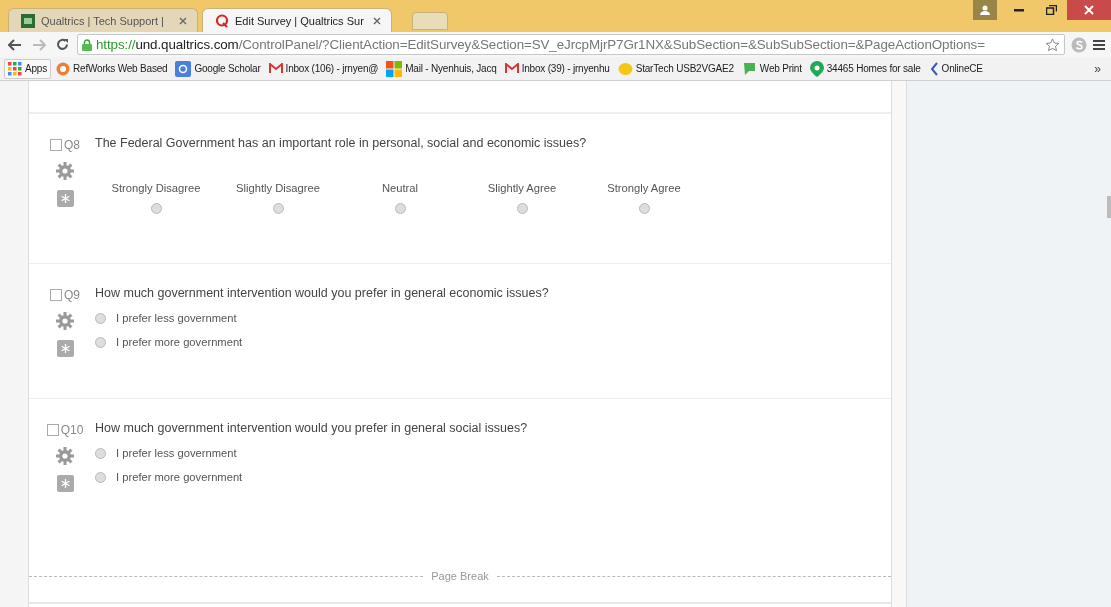  Describe the element at coordinates (278, 188) in the screenshot. I see `scale-label: Slightly Disagree` at that location.